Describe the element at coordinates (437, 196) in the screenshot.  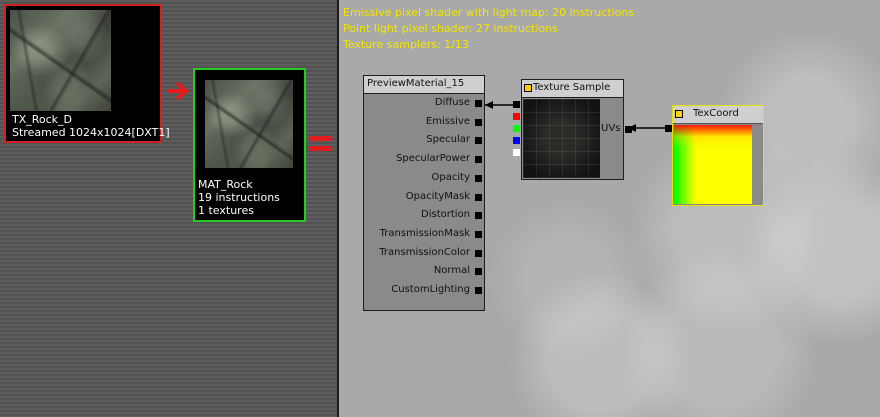
I see `material-input-label-opacitymask: OpacityMask` at that location.